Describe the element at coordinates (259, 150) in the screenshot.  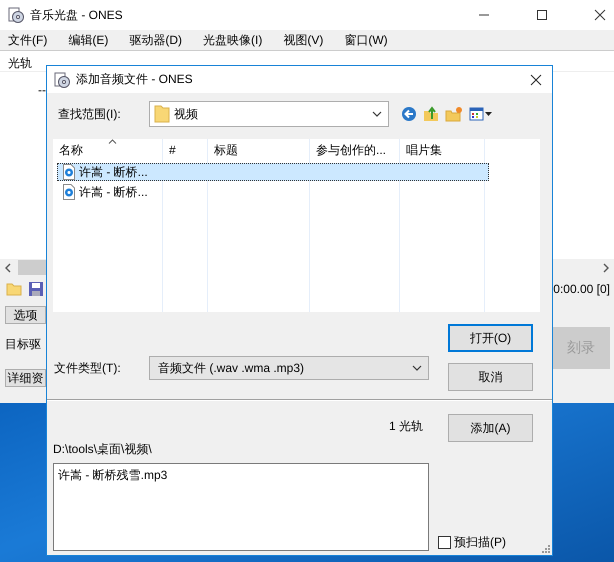
I see `column-header: 标题` at that location.